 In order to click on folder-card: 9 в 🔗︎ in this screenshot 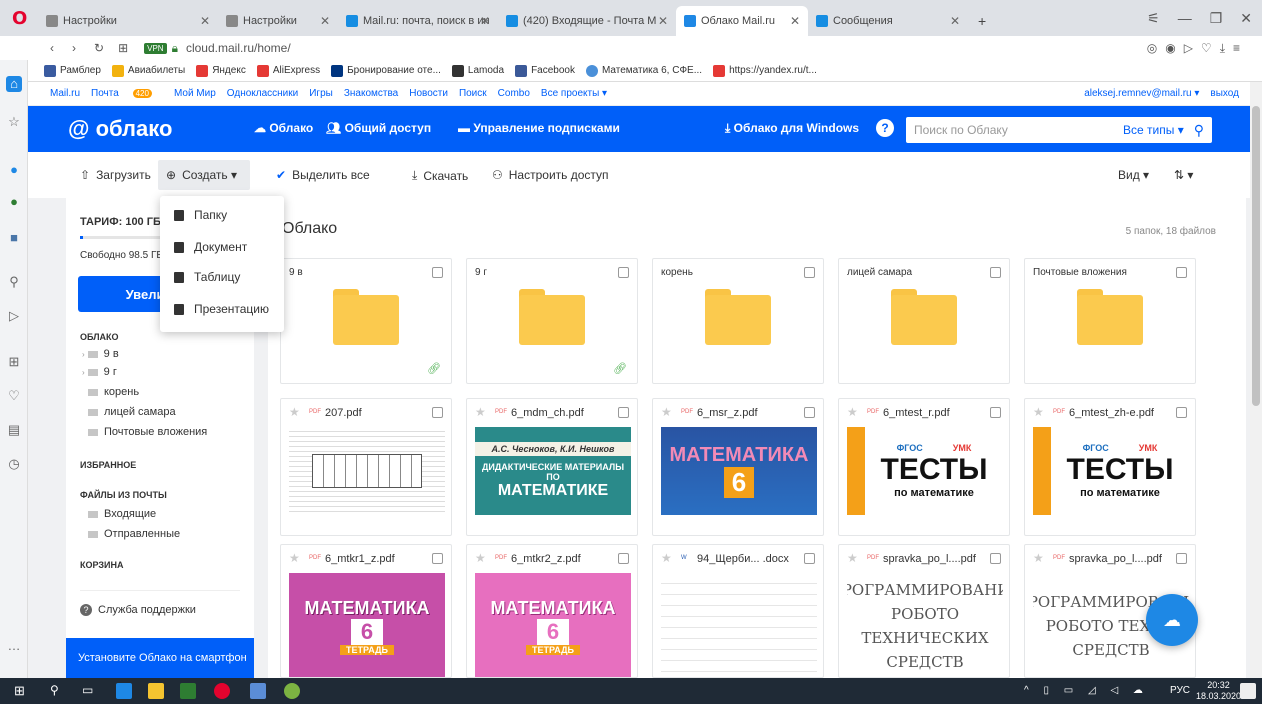, I will do `click(366, 321)`.